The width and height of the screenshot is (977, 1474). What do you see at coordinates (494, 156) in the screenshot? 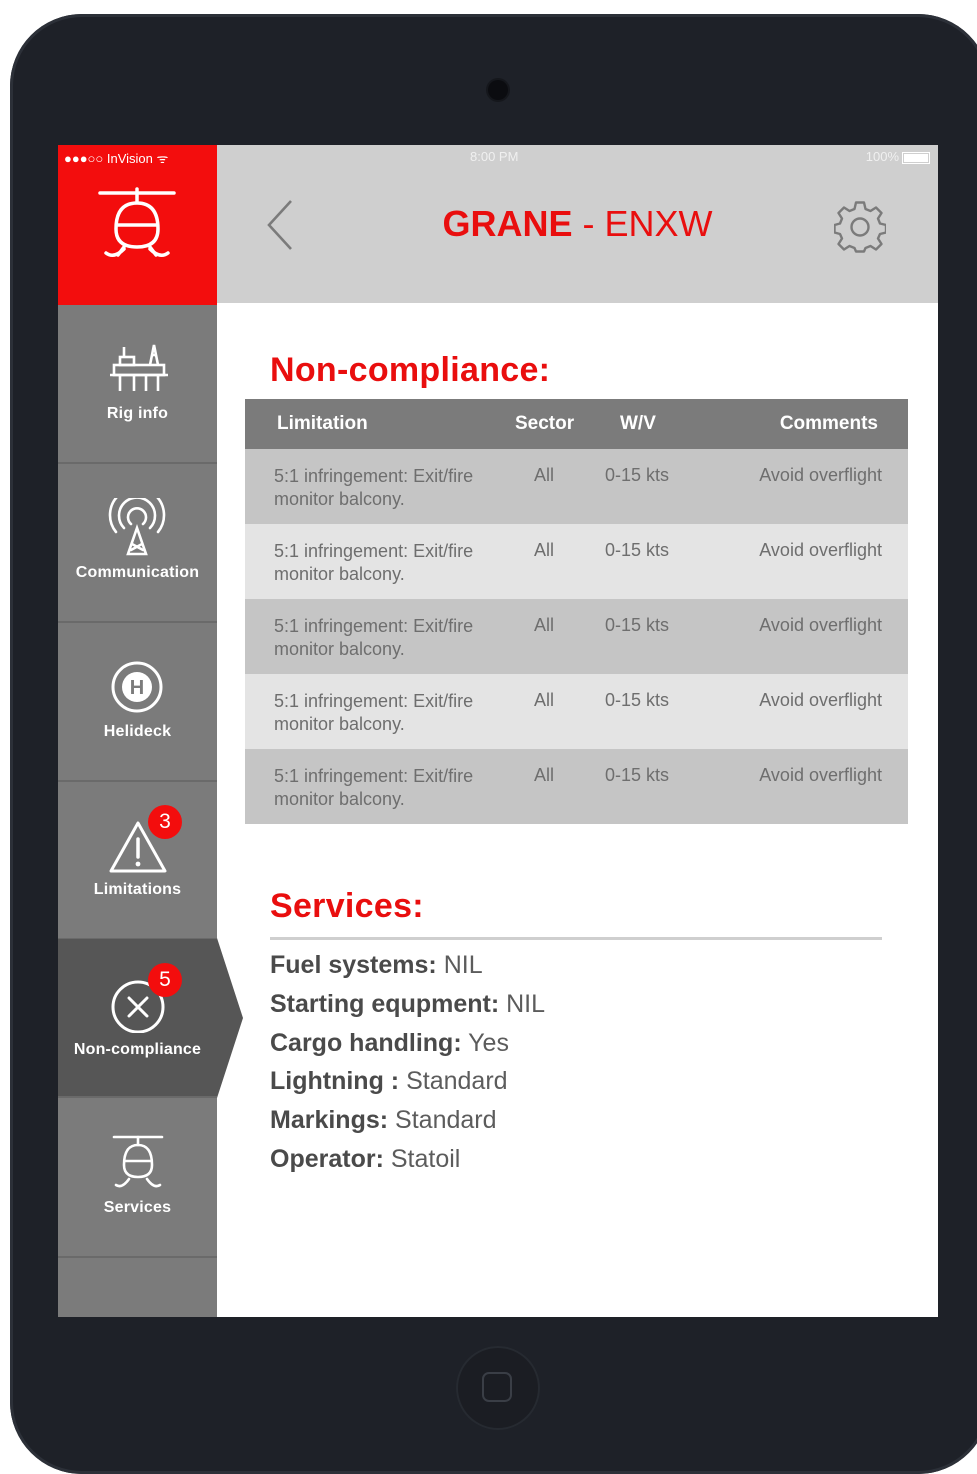
I see `status-time: 8:00 PM` at bounding box center [494, 156].